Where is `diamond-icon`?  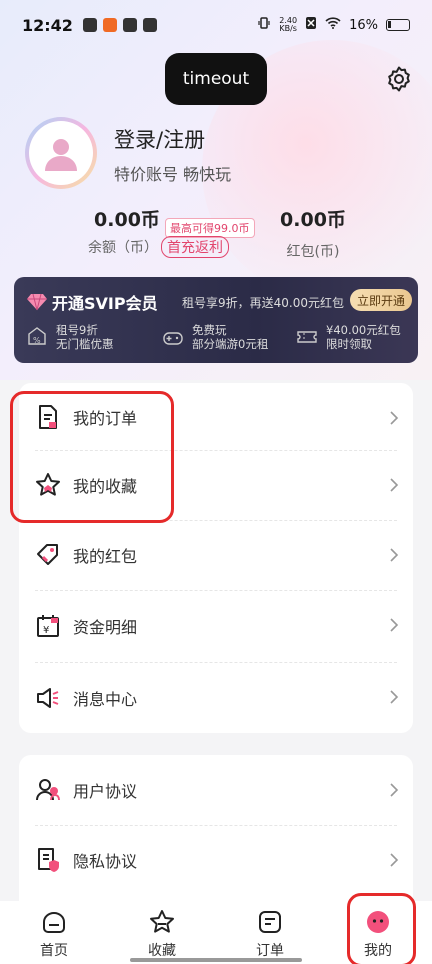
diamond-icon is located at coordinates (37, 302).